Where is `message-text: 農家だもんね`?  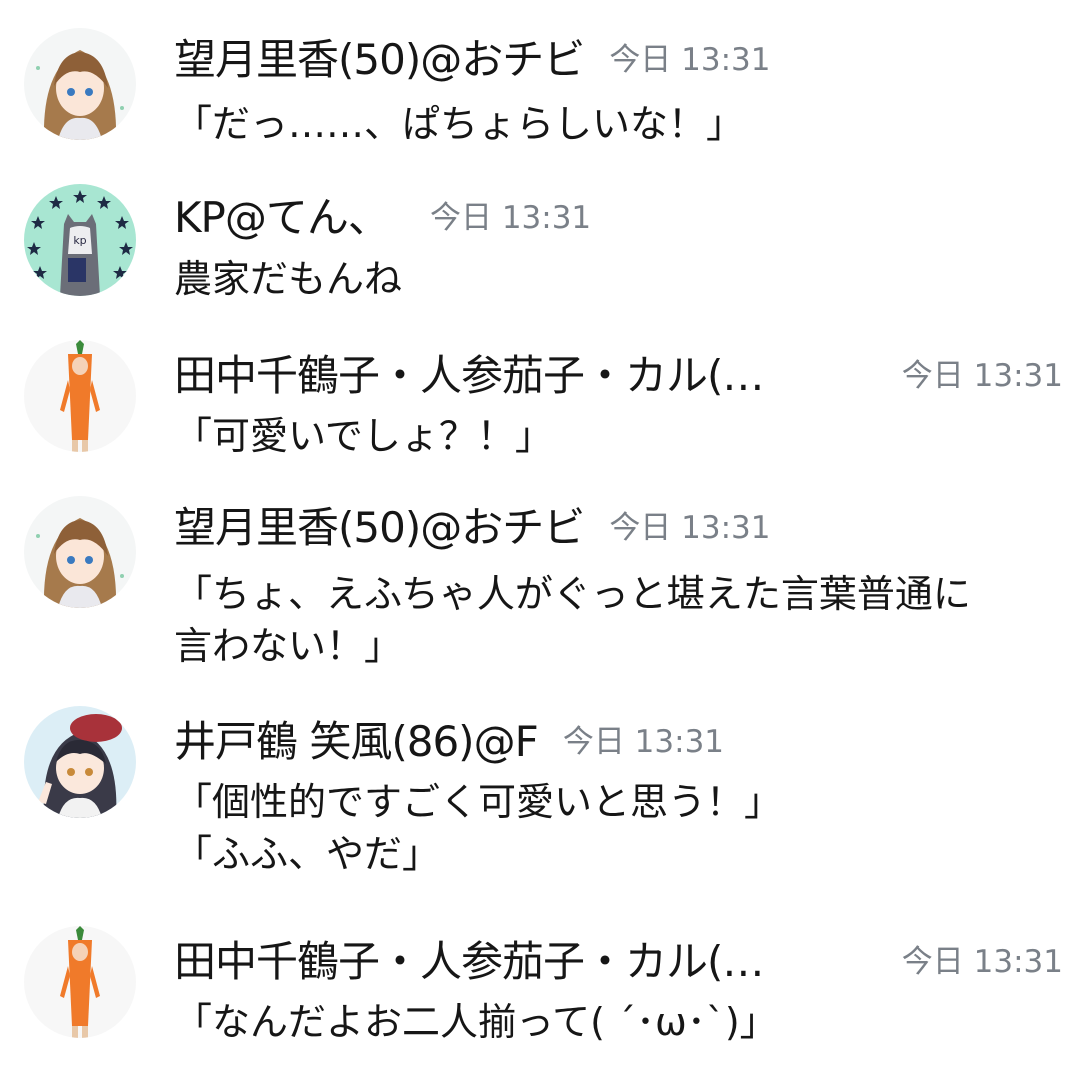 message-text: 農家だもんね is located at coordinates (611, 279).